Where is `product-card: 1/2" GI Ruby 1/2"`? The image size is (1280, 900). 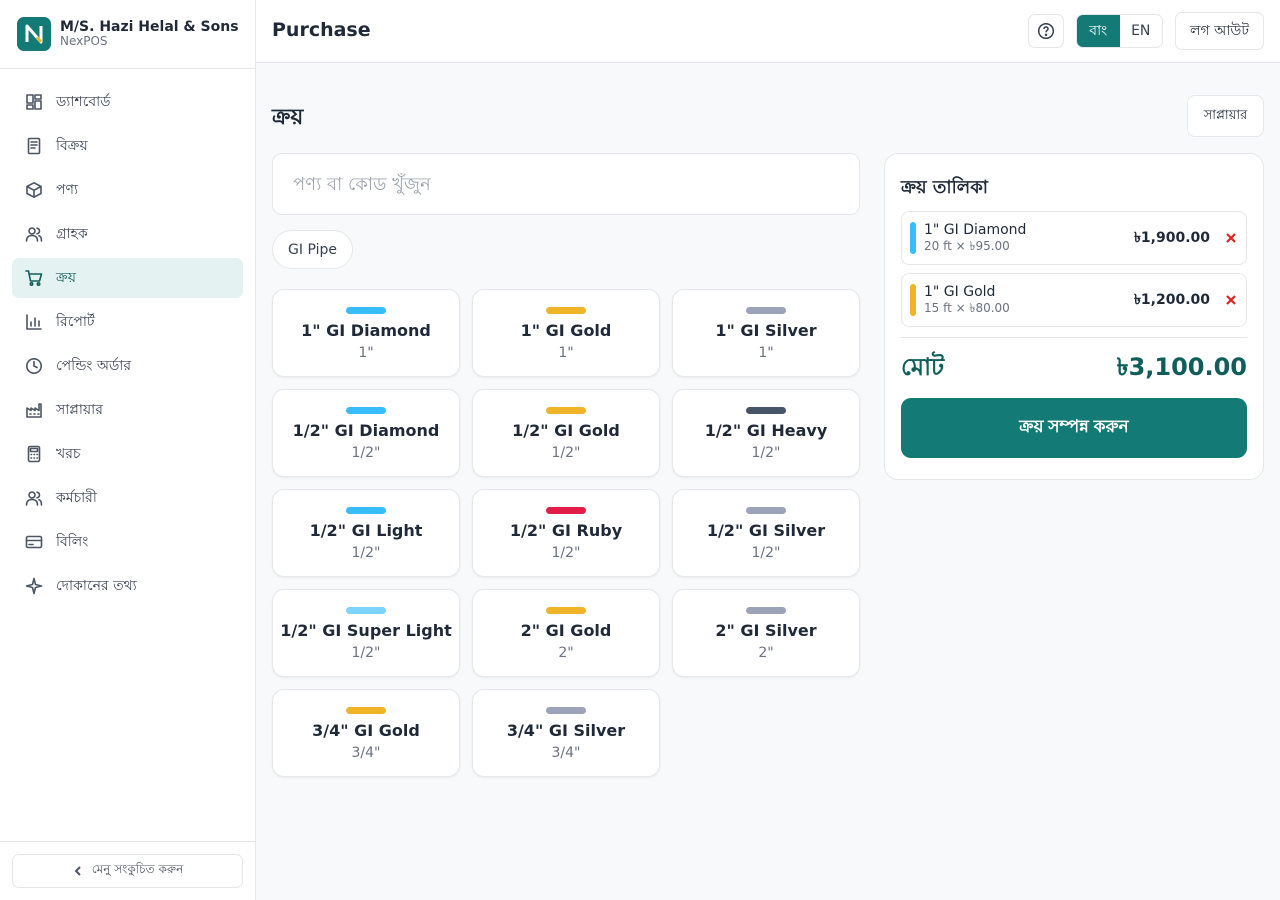
product-card: 1/2" GI Ruby 1/2" is located at coordinates (566, 533).